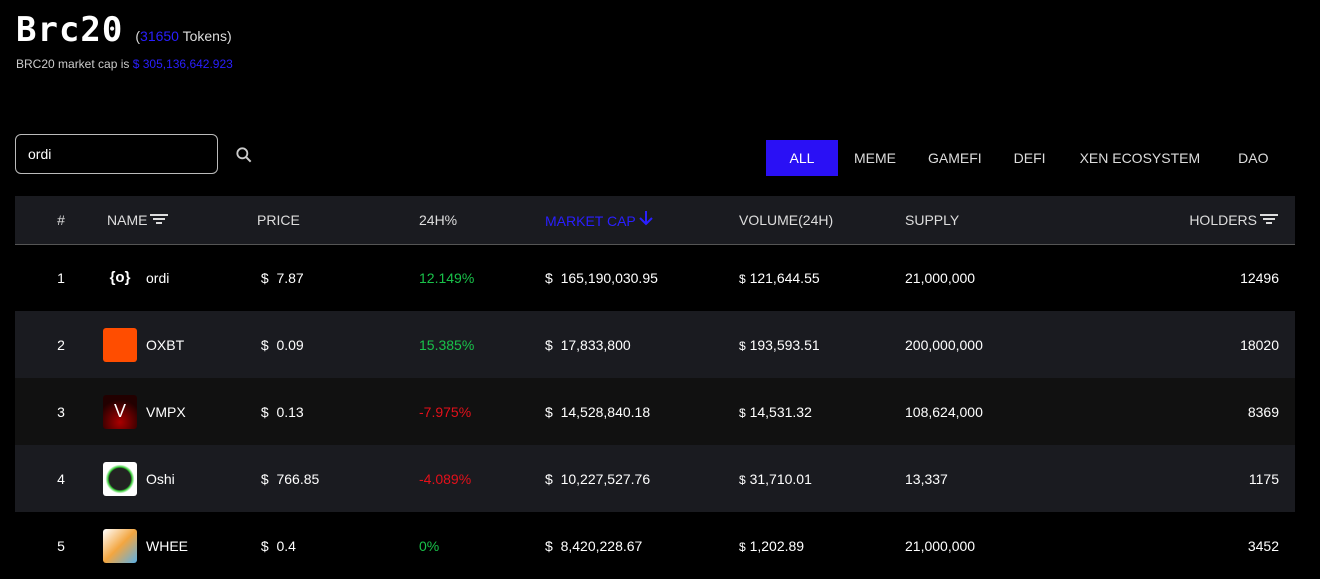 The width and height of the screenshot is (1320, 579). Describe the element at coordinates (1259, 344) in the screenshot. I see `holders: 18020` at that location.